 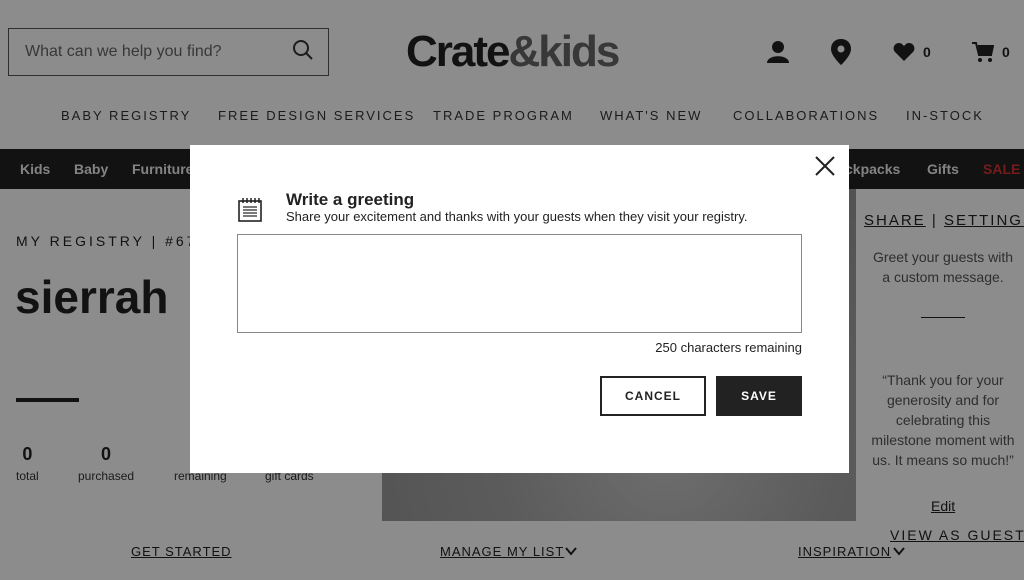 I want to click on cancel-button: CANCEL, so click(x=653, y=396).